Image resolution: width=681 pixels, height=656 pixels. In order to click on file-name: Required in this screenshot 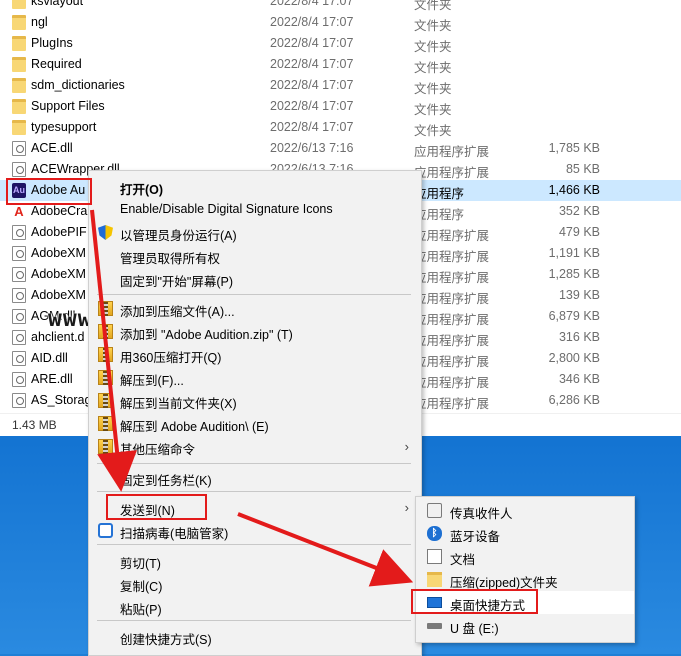, I will do `click(56, 64)`.